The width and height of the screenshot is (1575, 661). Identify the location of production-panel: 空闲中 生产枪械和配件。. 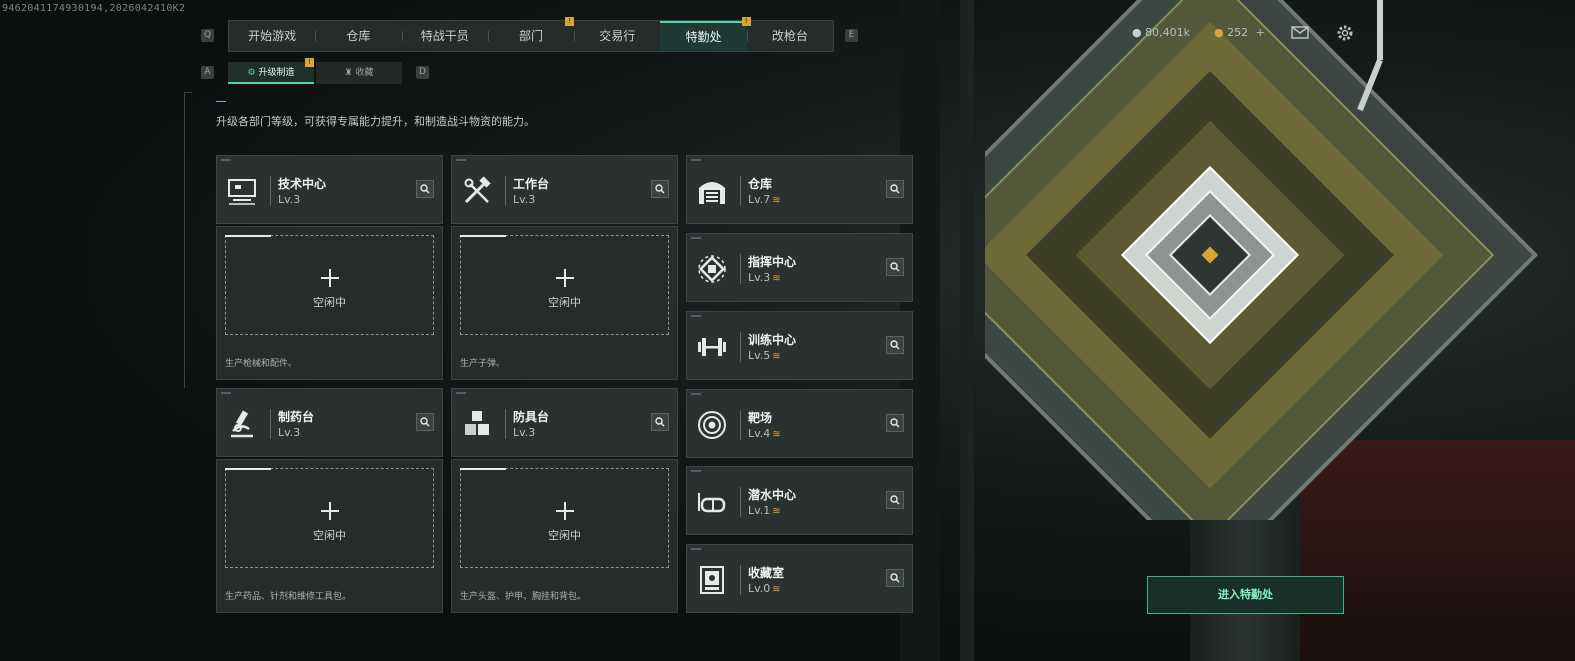
(329, 303).